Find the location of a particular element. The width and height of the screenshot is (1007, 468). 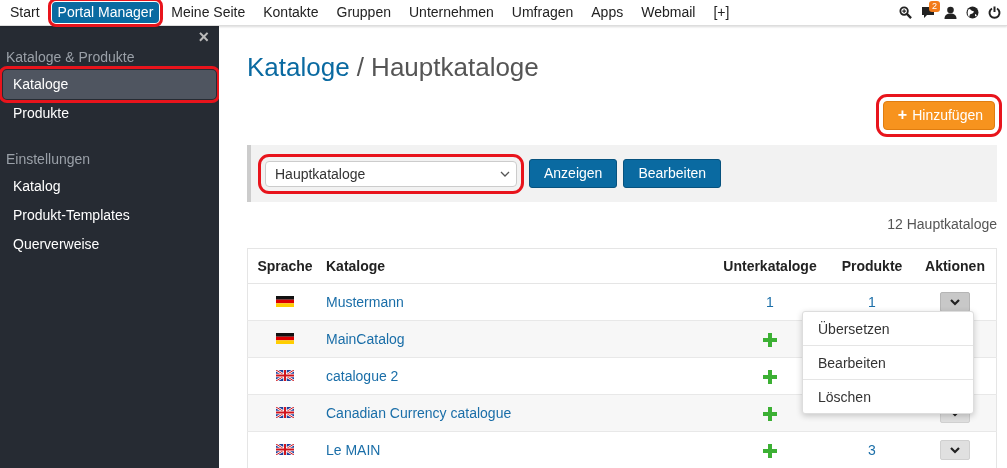

close-button: × is located at coordinates (203, 37).